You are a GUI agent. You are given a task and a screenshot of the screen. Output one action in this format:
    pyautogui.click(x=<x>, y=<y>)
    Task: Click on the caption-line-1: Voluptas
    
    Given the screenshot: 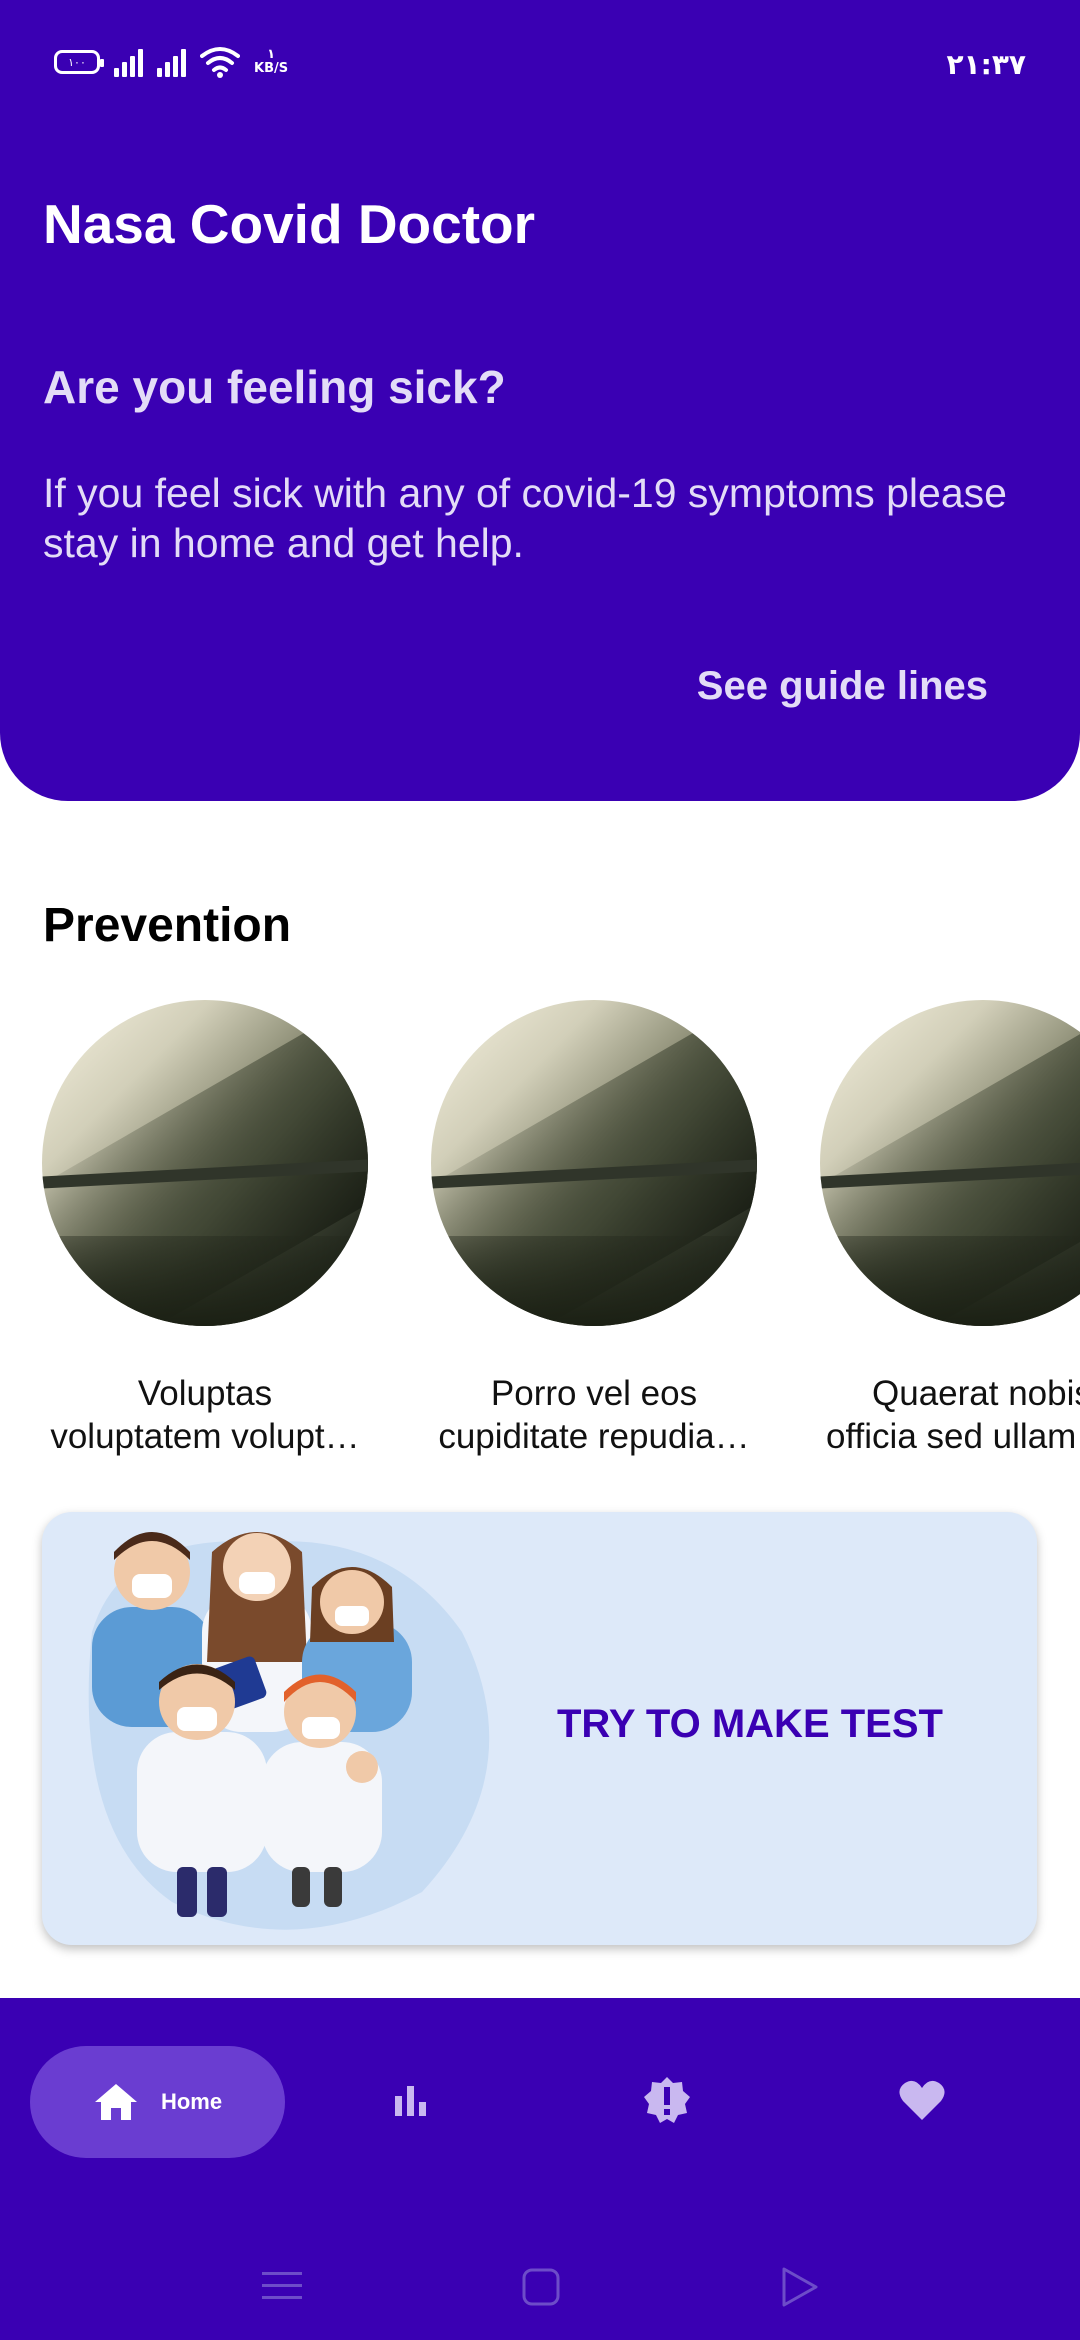 What is the action you would take?
    pyautogui.click(x=205, y=1393)
    